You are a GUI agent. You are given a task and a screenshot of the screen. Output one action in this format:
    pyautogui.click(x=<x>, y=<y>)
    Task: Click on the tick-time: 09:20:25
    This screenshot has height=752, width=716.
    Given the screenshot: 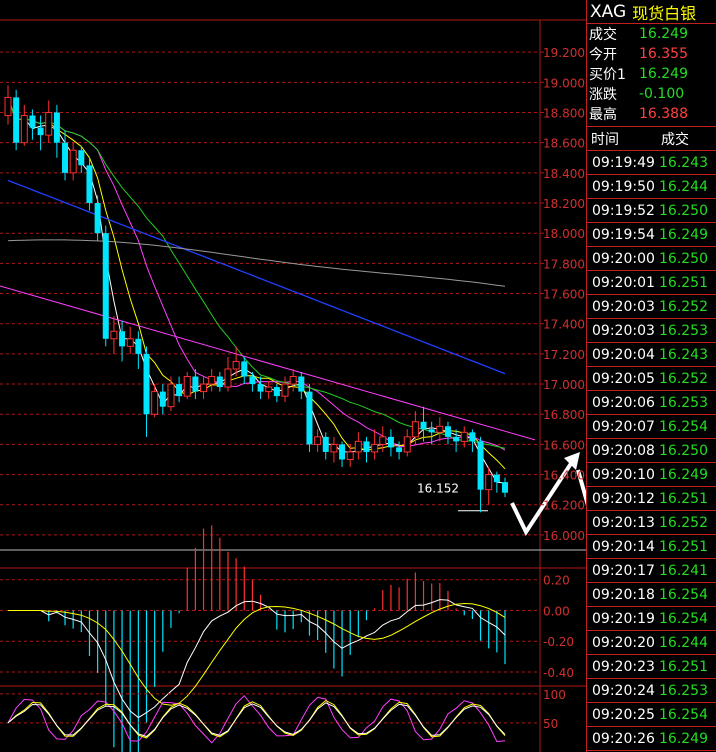 What is the action you would take?
    pyautogui.click(x=623, y=714)
    